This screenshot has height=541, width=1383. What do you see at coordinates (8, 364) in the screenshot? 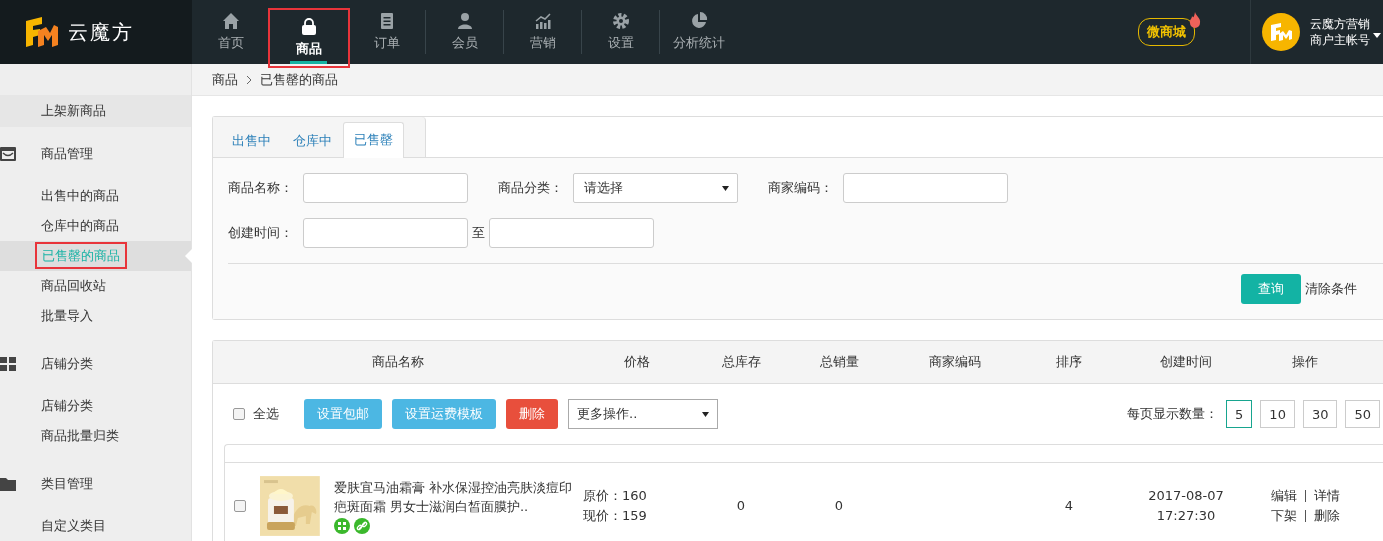
I see `grid-icon` at bounding box center [8, 364].